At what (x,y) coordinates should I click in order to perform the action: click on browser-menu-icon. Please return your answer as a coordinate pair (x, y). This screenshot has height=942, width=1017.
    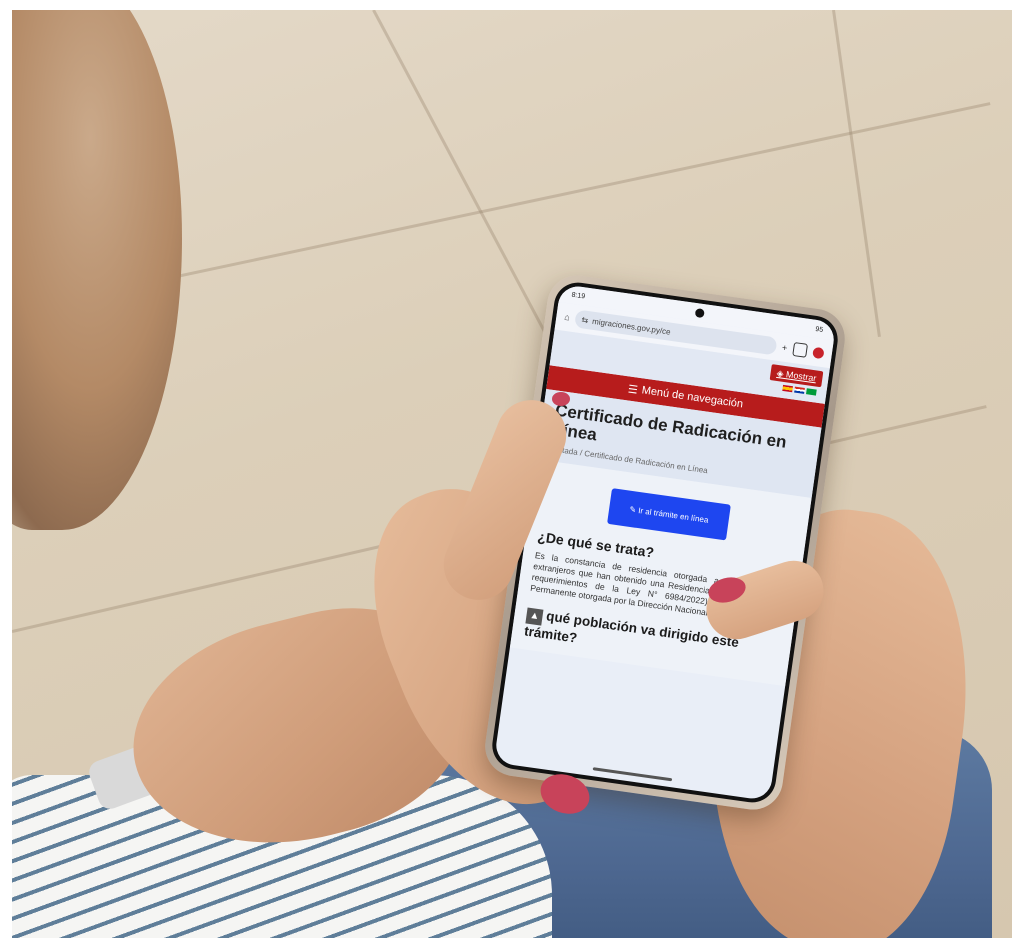
    Looking at the image, I should click on (818, 352).